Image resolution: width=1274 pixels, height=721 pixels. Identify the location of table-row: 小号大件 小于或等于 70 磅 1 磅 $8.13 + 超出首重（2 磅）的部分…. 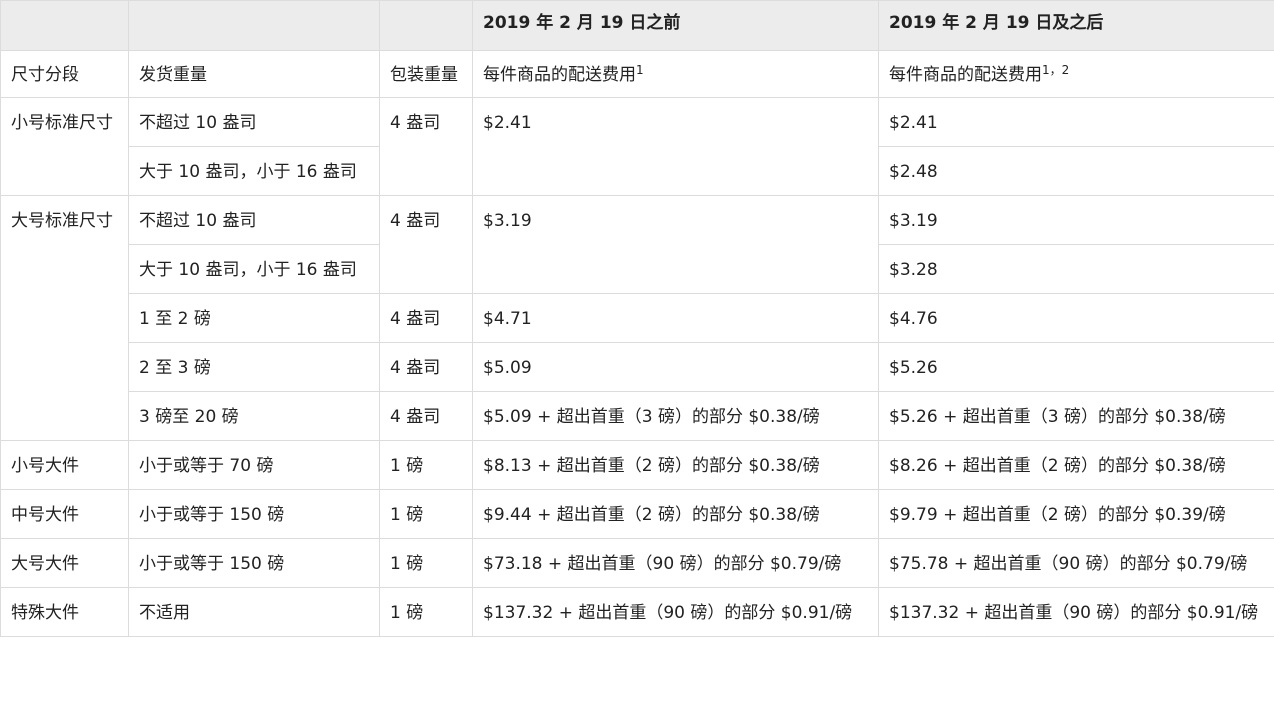
(637, 465).